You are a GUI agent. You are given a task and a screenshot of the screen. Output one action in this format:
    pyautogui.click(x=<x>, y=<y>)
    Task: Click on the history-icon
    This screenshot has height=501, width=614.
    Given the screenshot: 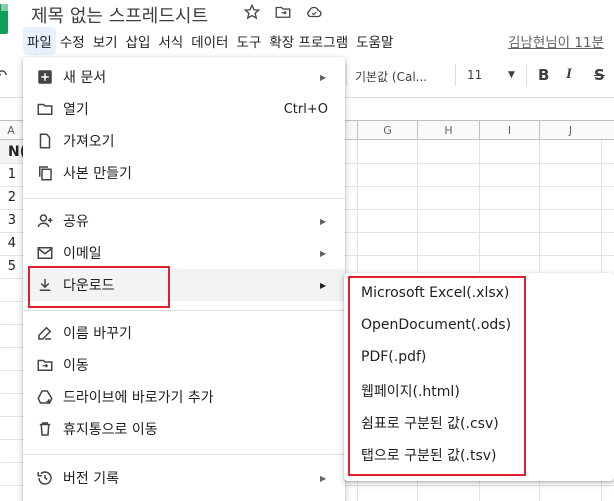 What is the action you would take?
    pyautogui.click(x=45, y=478)
    